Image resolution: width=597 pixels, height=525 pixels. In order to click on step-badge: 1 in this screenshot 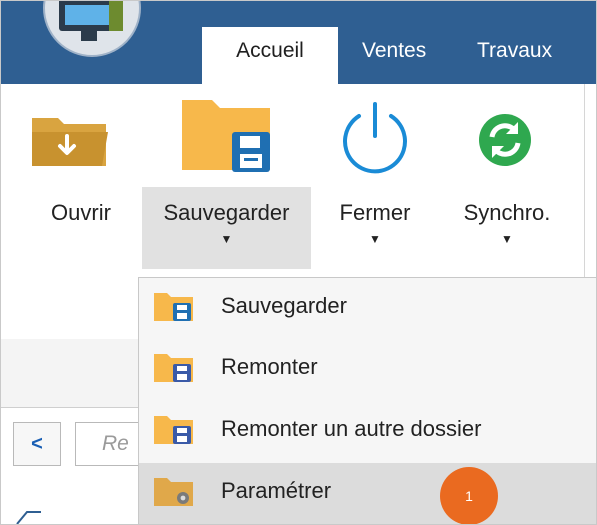, I will do `click(469, 495)`.